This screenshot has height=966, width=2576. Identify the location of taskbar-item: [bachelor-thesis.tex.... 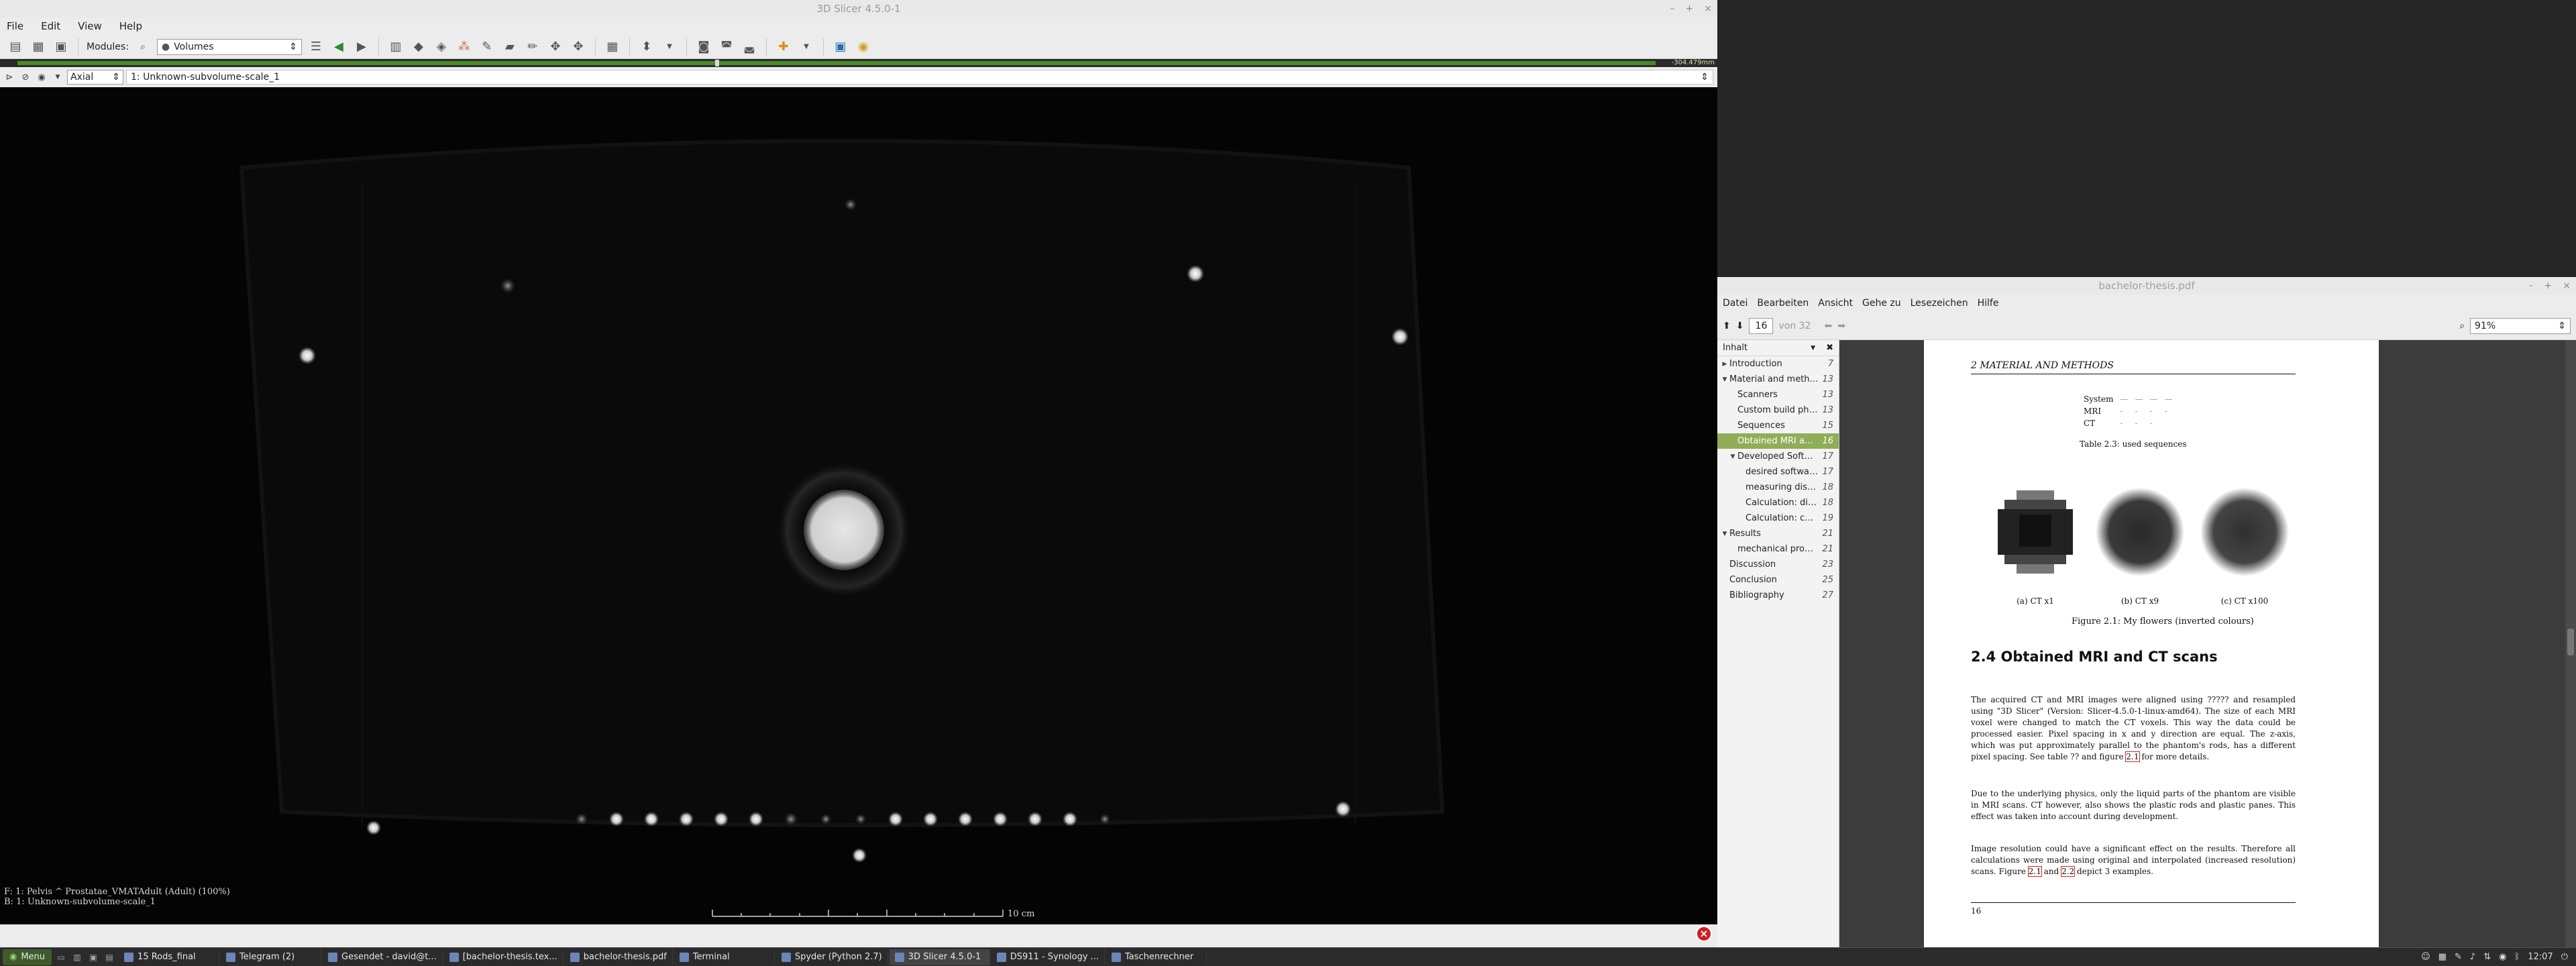
(504, 957).